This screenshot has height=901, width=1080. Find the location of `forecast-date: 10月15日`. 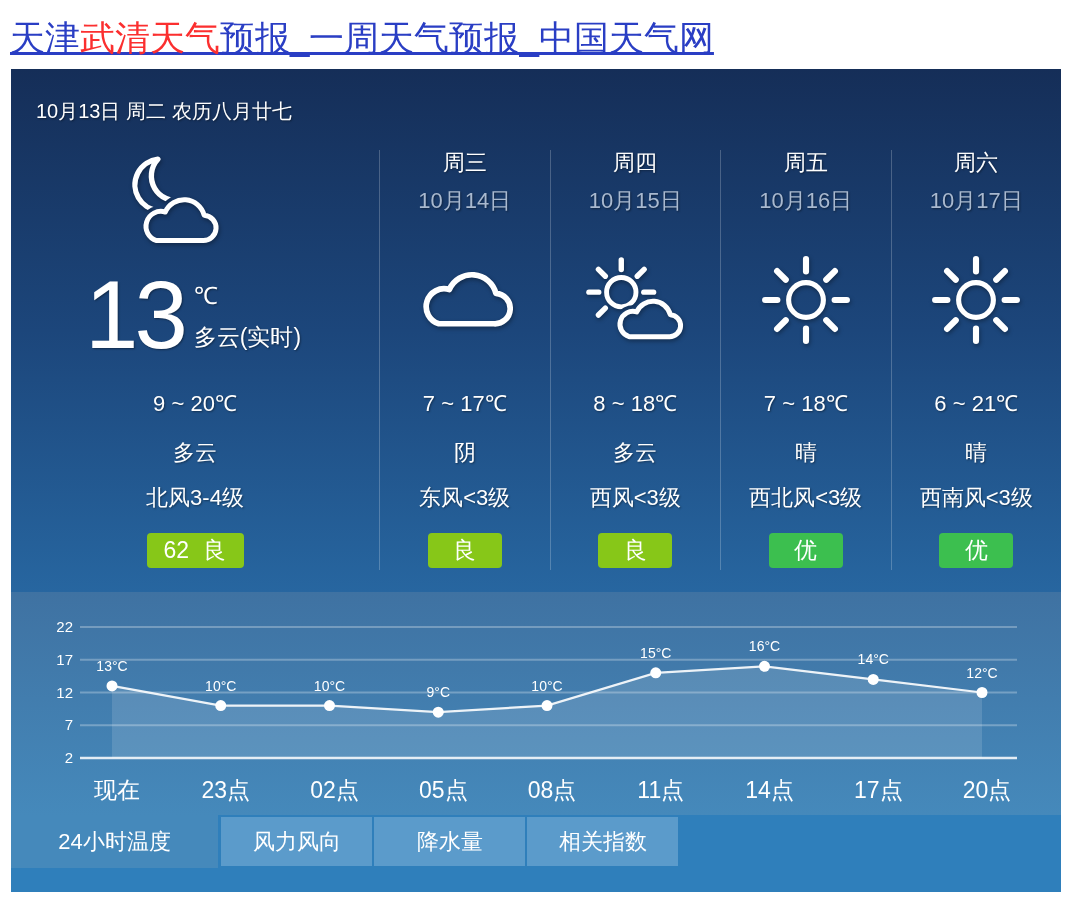

forecast-date: 10月15日 is located at coordinates (635, 201).